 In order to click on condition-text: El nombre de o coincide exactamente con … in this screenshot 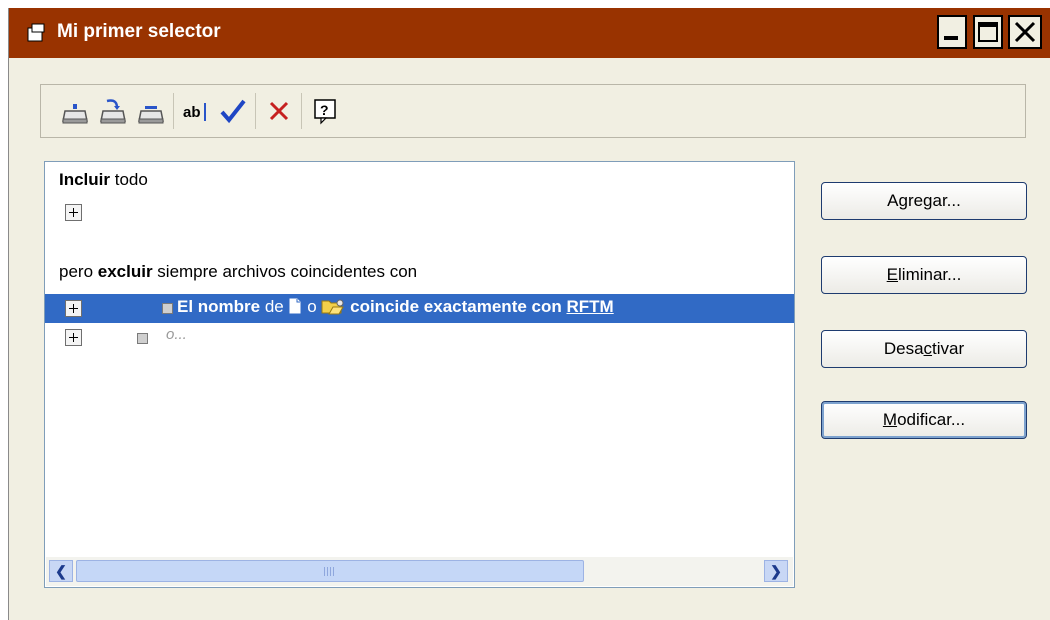, I will do `click(395, 306)`.